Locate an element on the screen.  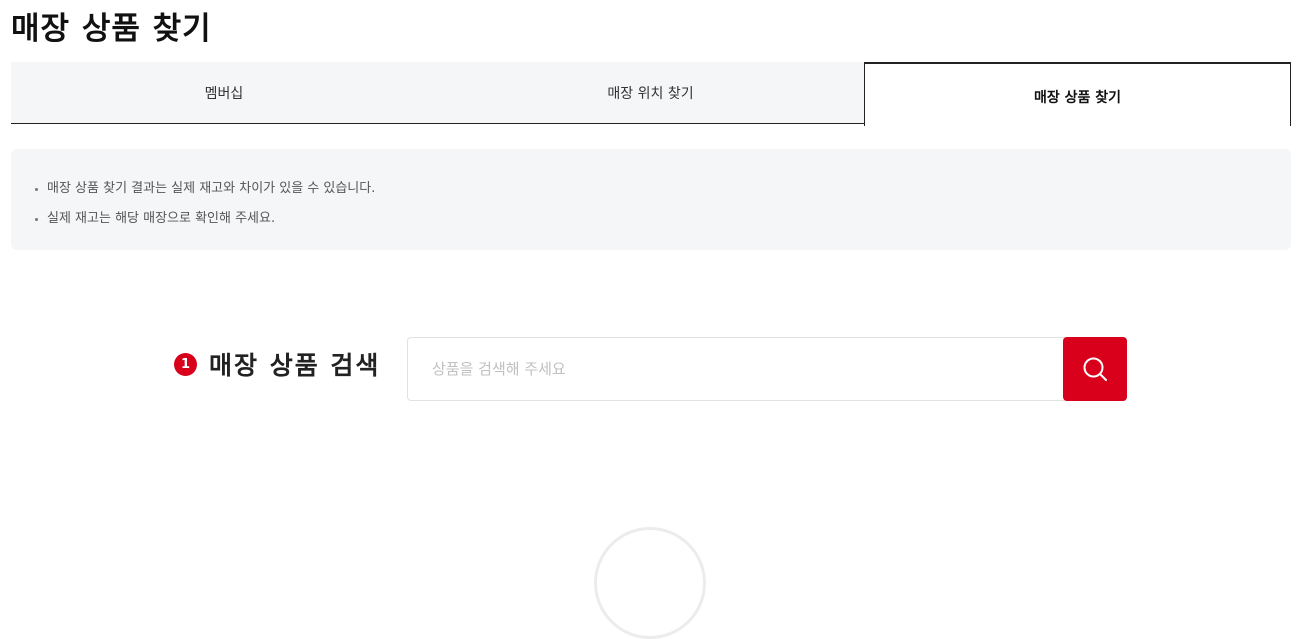
search-icon is located at coordinates (1095, 369).